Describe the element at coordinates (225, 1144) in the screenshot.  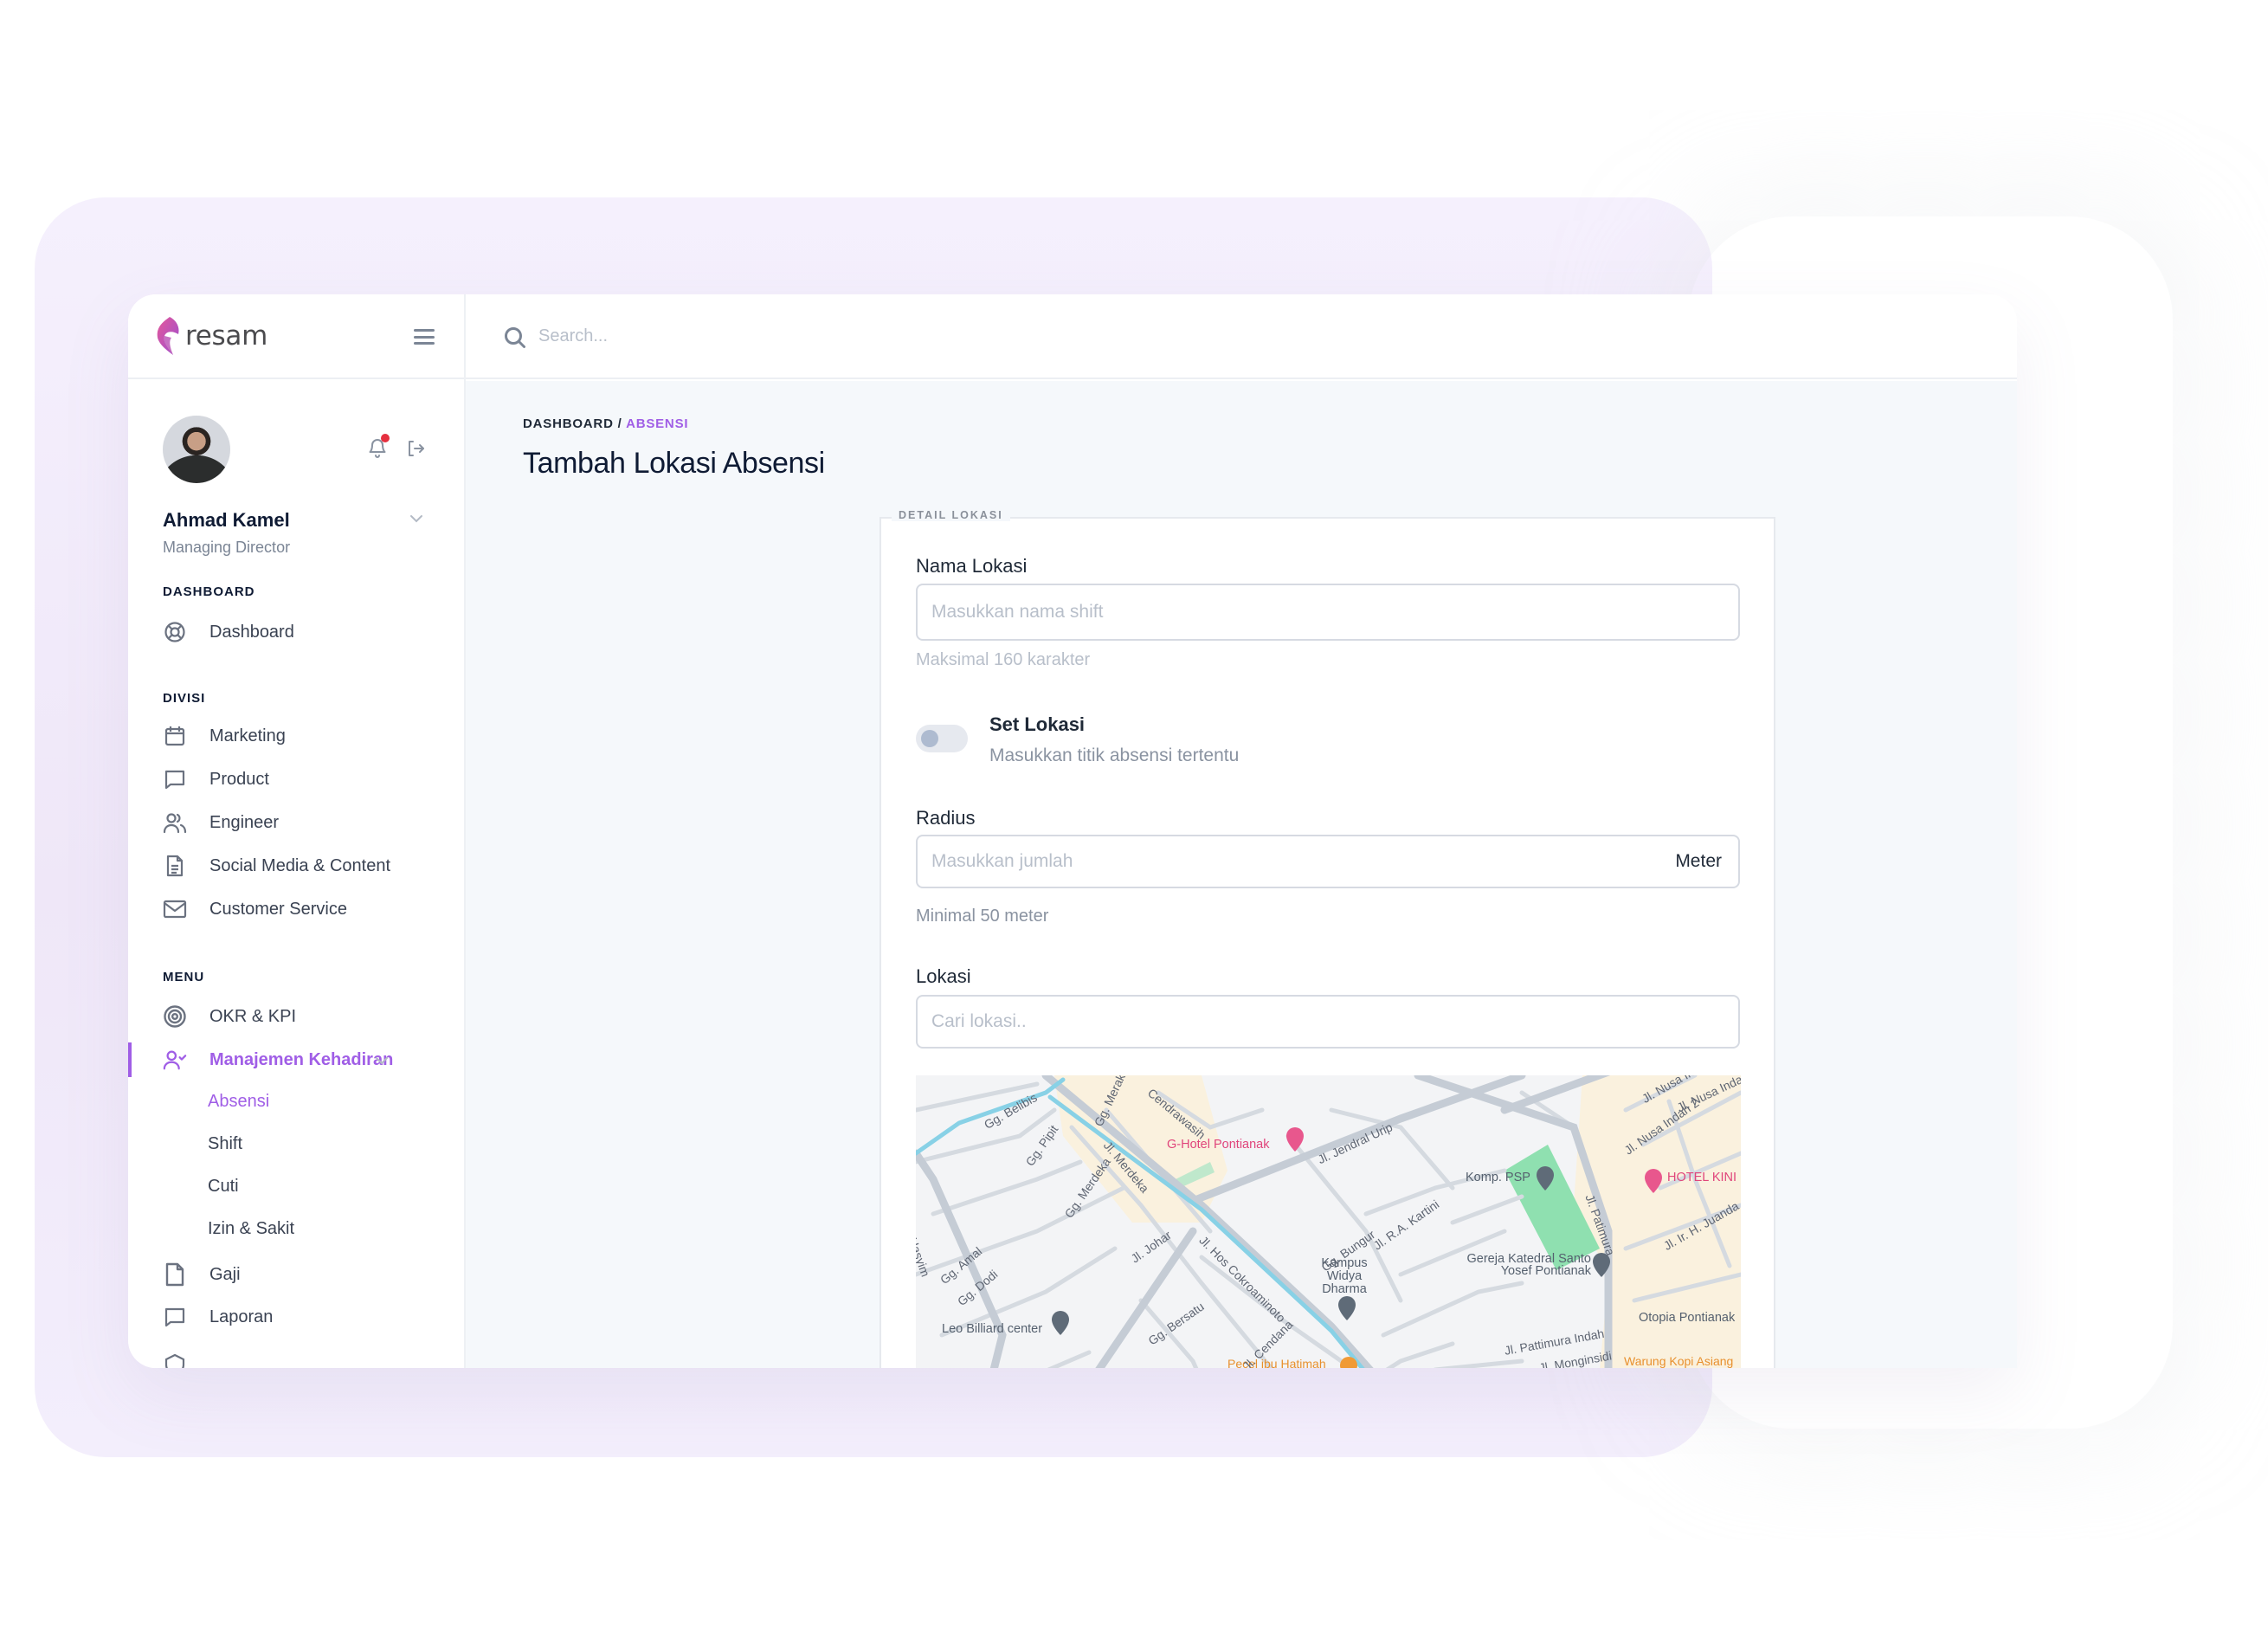
I see `sidebar-subitem-shift: Shift` at that location.